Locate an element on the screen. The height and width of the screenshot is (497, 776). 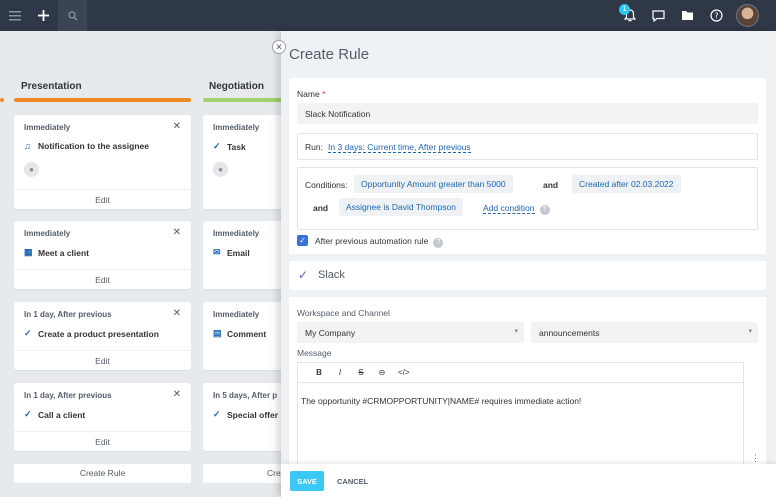
rule-card: Immediately ▤ Comment is located at coordinates (248, 336).